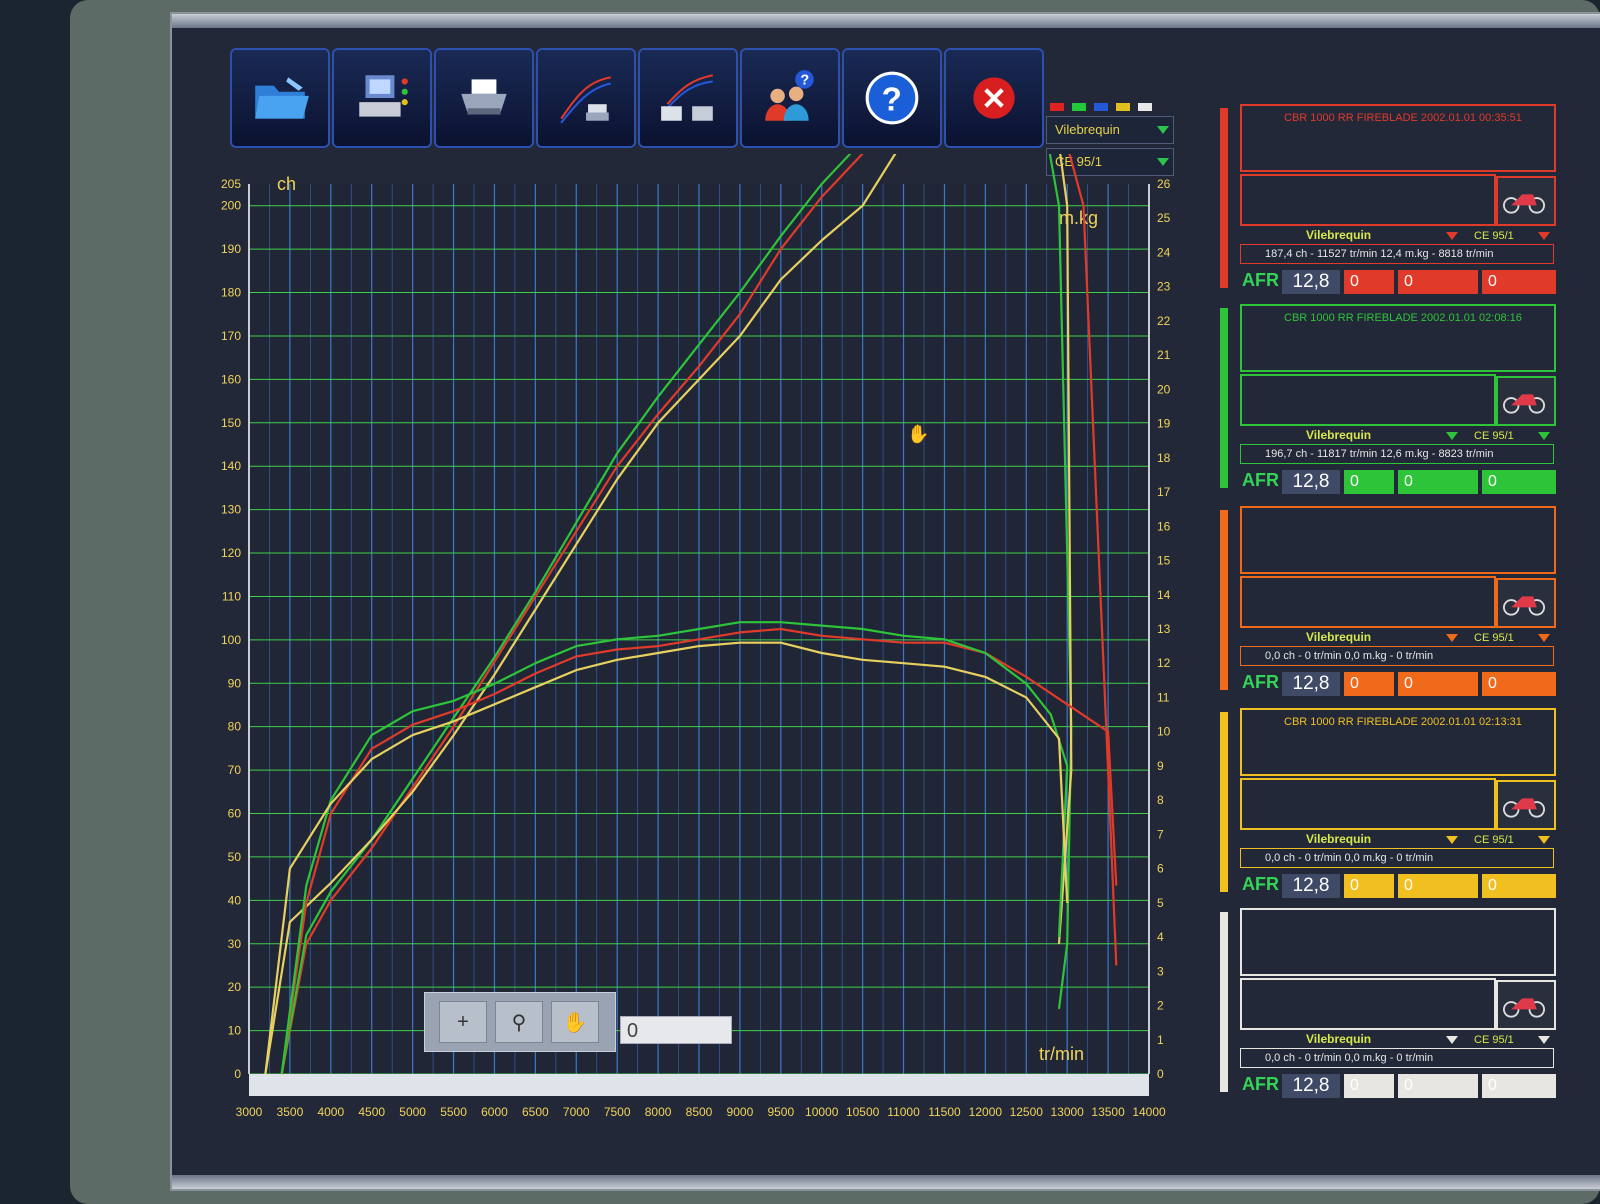 Image resolution: width=1600 pixels, height=1204 pixels. Describe the element at coordinates (231, 596) in the screenshot. I see `left-tick-label: 110` at that location.